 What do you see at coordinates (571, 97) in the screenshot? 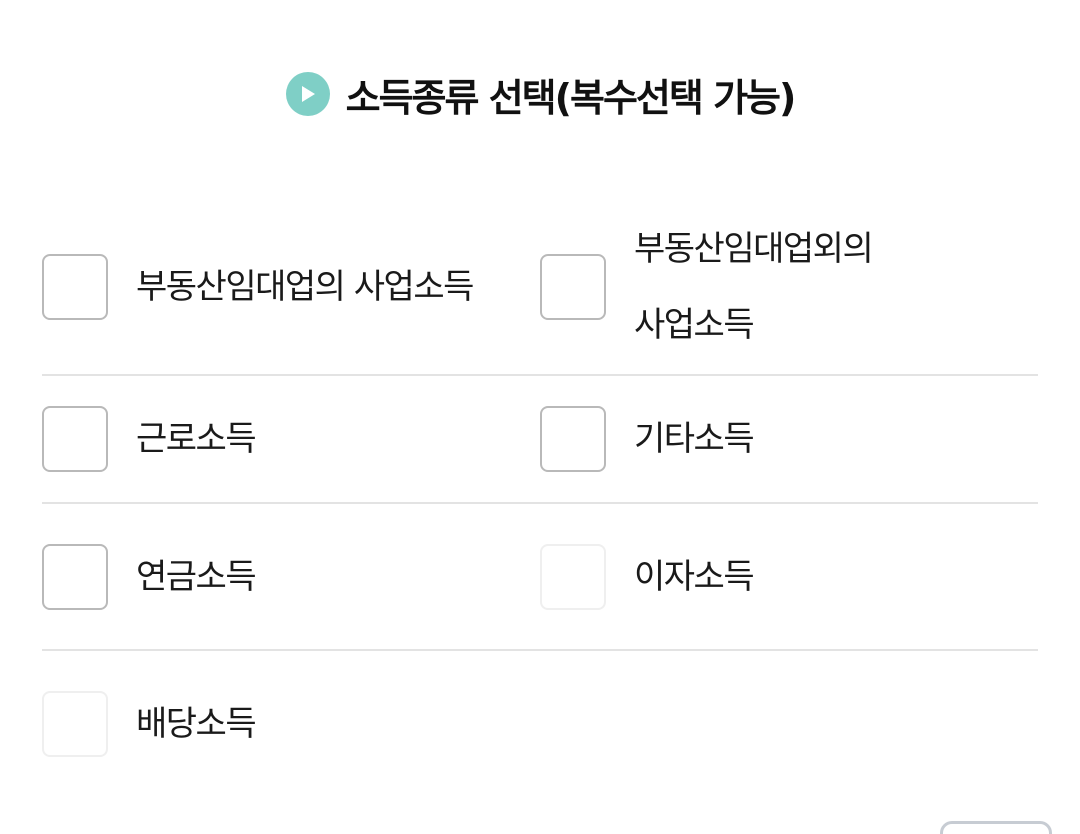
I see `section-title: 소득종류 선택(복수선택 가능)` at bounding box center [571, 97].